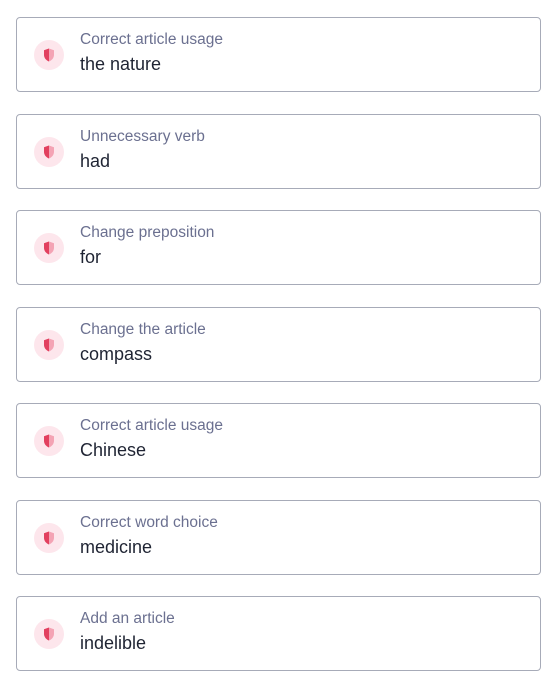  Describe the element at coordinates (147, 232) in the screenshot. I see `suggestion-title: Change preposition` at that location.